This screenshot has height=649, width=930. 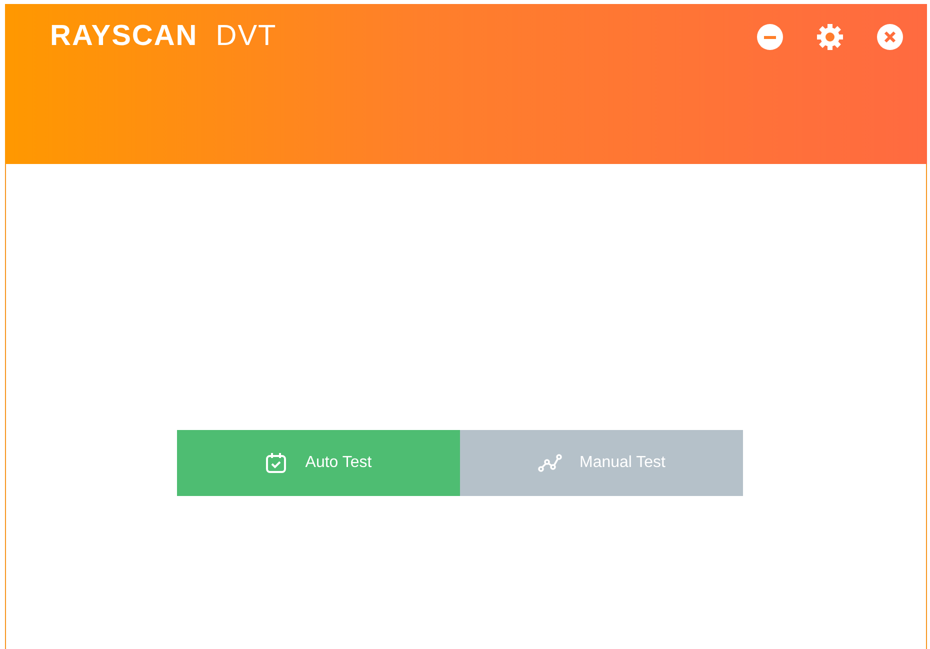 I want to click on mode-tab: Auto Test, so click(x=318, y=463).